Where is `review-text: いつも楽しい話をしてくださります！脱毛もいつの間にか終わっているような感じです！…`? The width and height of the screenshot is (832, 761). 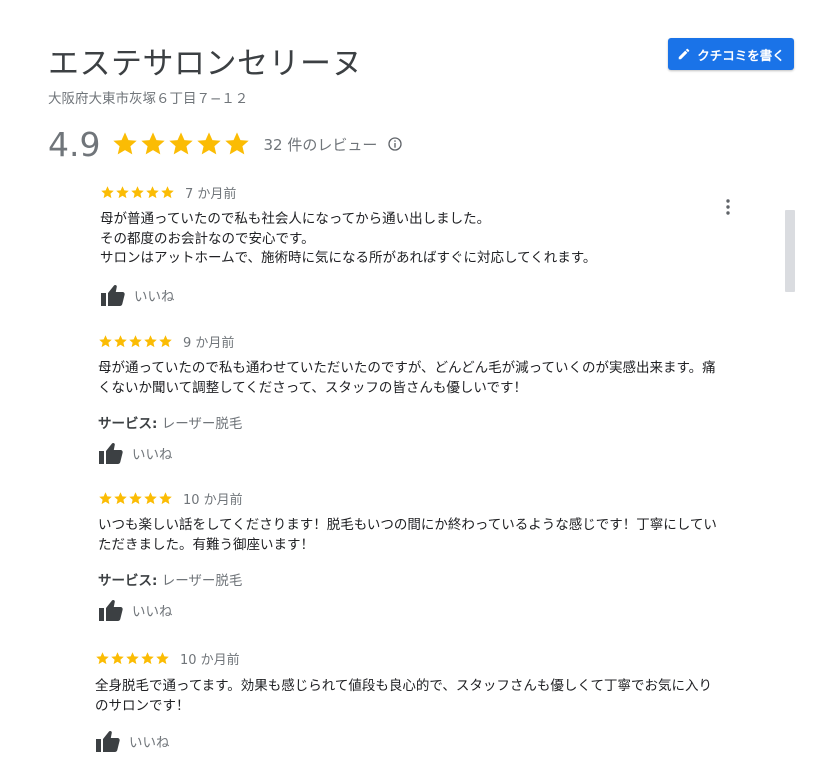
review-text: いつも楽しい話をしてくださります！脱毛もいつの間にか終わっているような感じです！… is located at coordinates (407, 535).